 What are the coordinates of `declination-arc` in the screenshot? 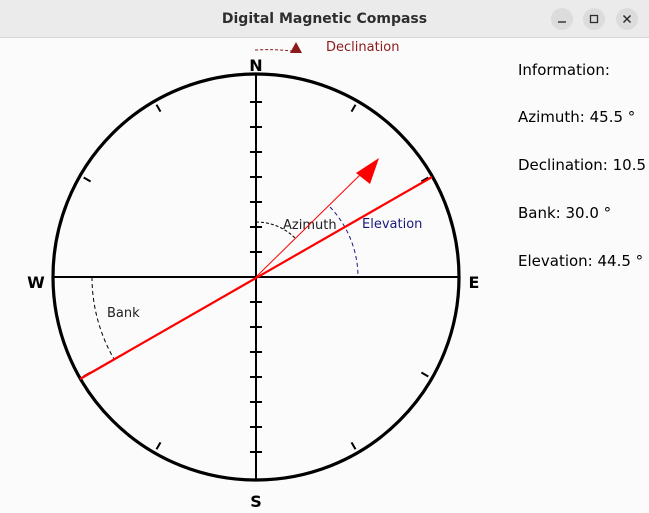 It's located at (273, 50).